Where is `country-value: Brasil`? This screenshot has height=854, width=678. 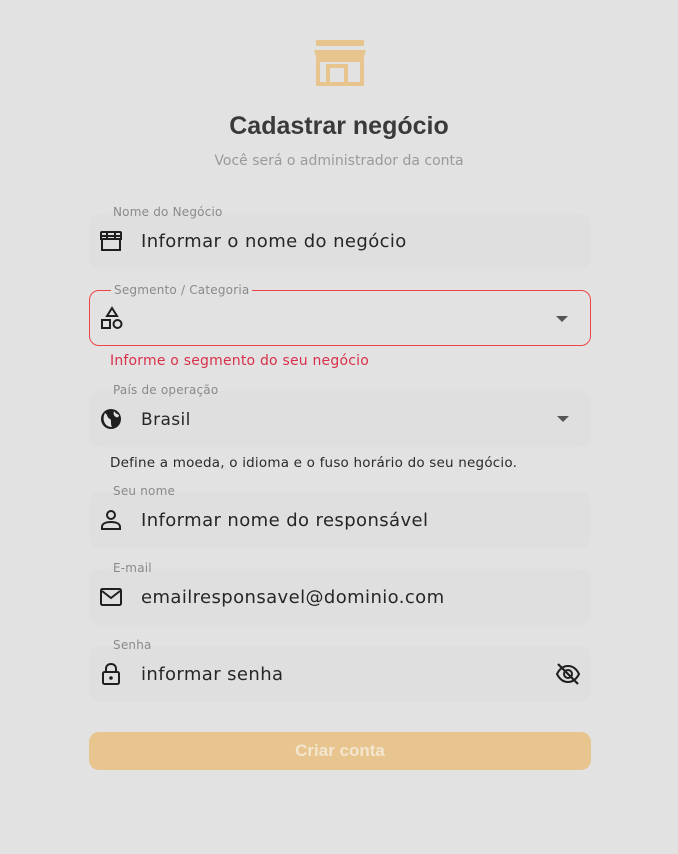 country-value: Brasil is located at coordinates (166, 420).